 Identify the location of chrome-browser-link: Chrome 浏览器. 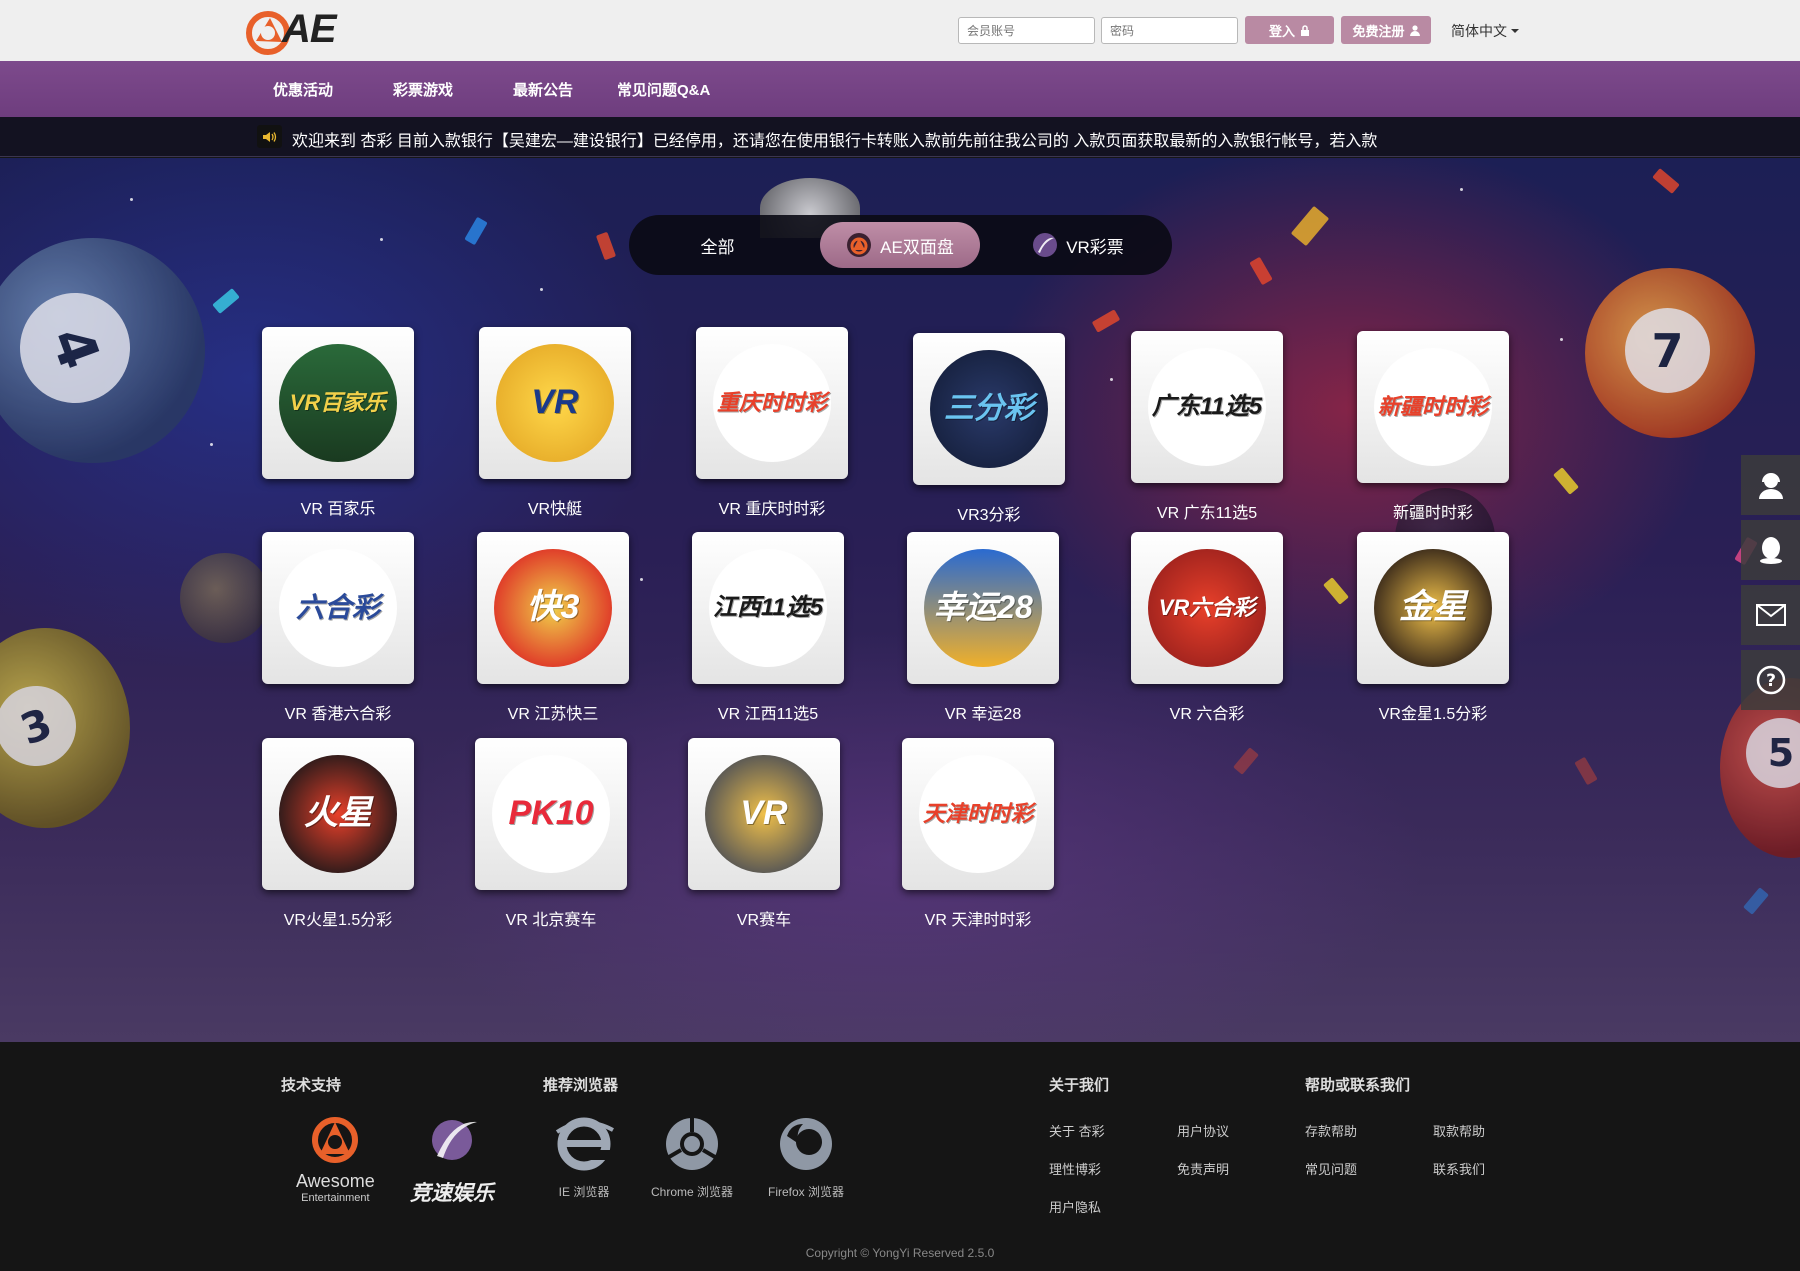
(692, 1157).